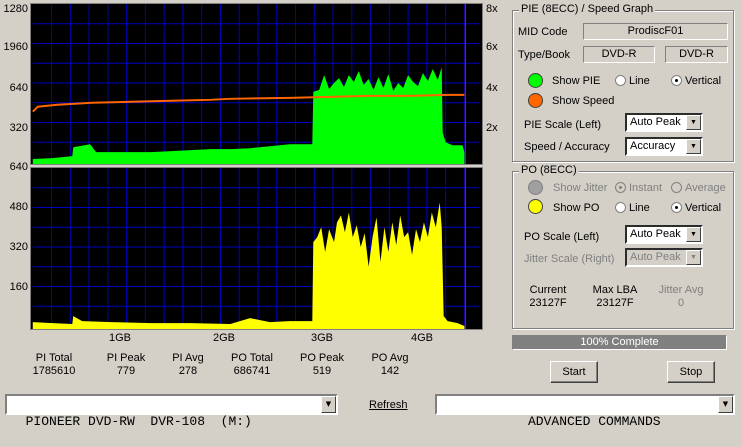 This screenshot has height=447, width=742. I want to click on stat-label: PI Avg, so click(188, 358).